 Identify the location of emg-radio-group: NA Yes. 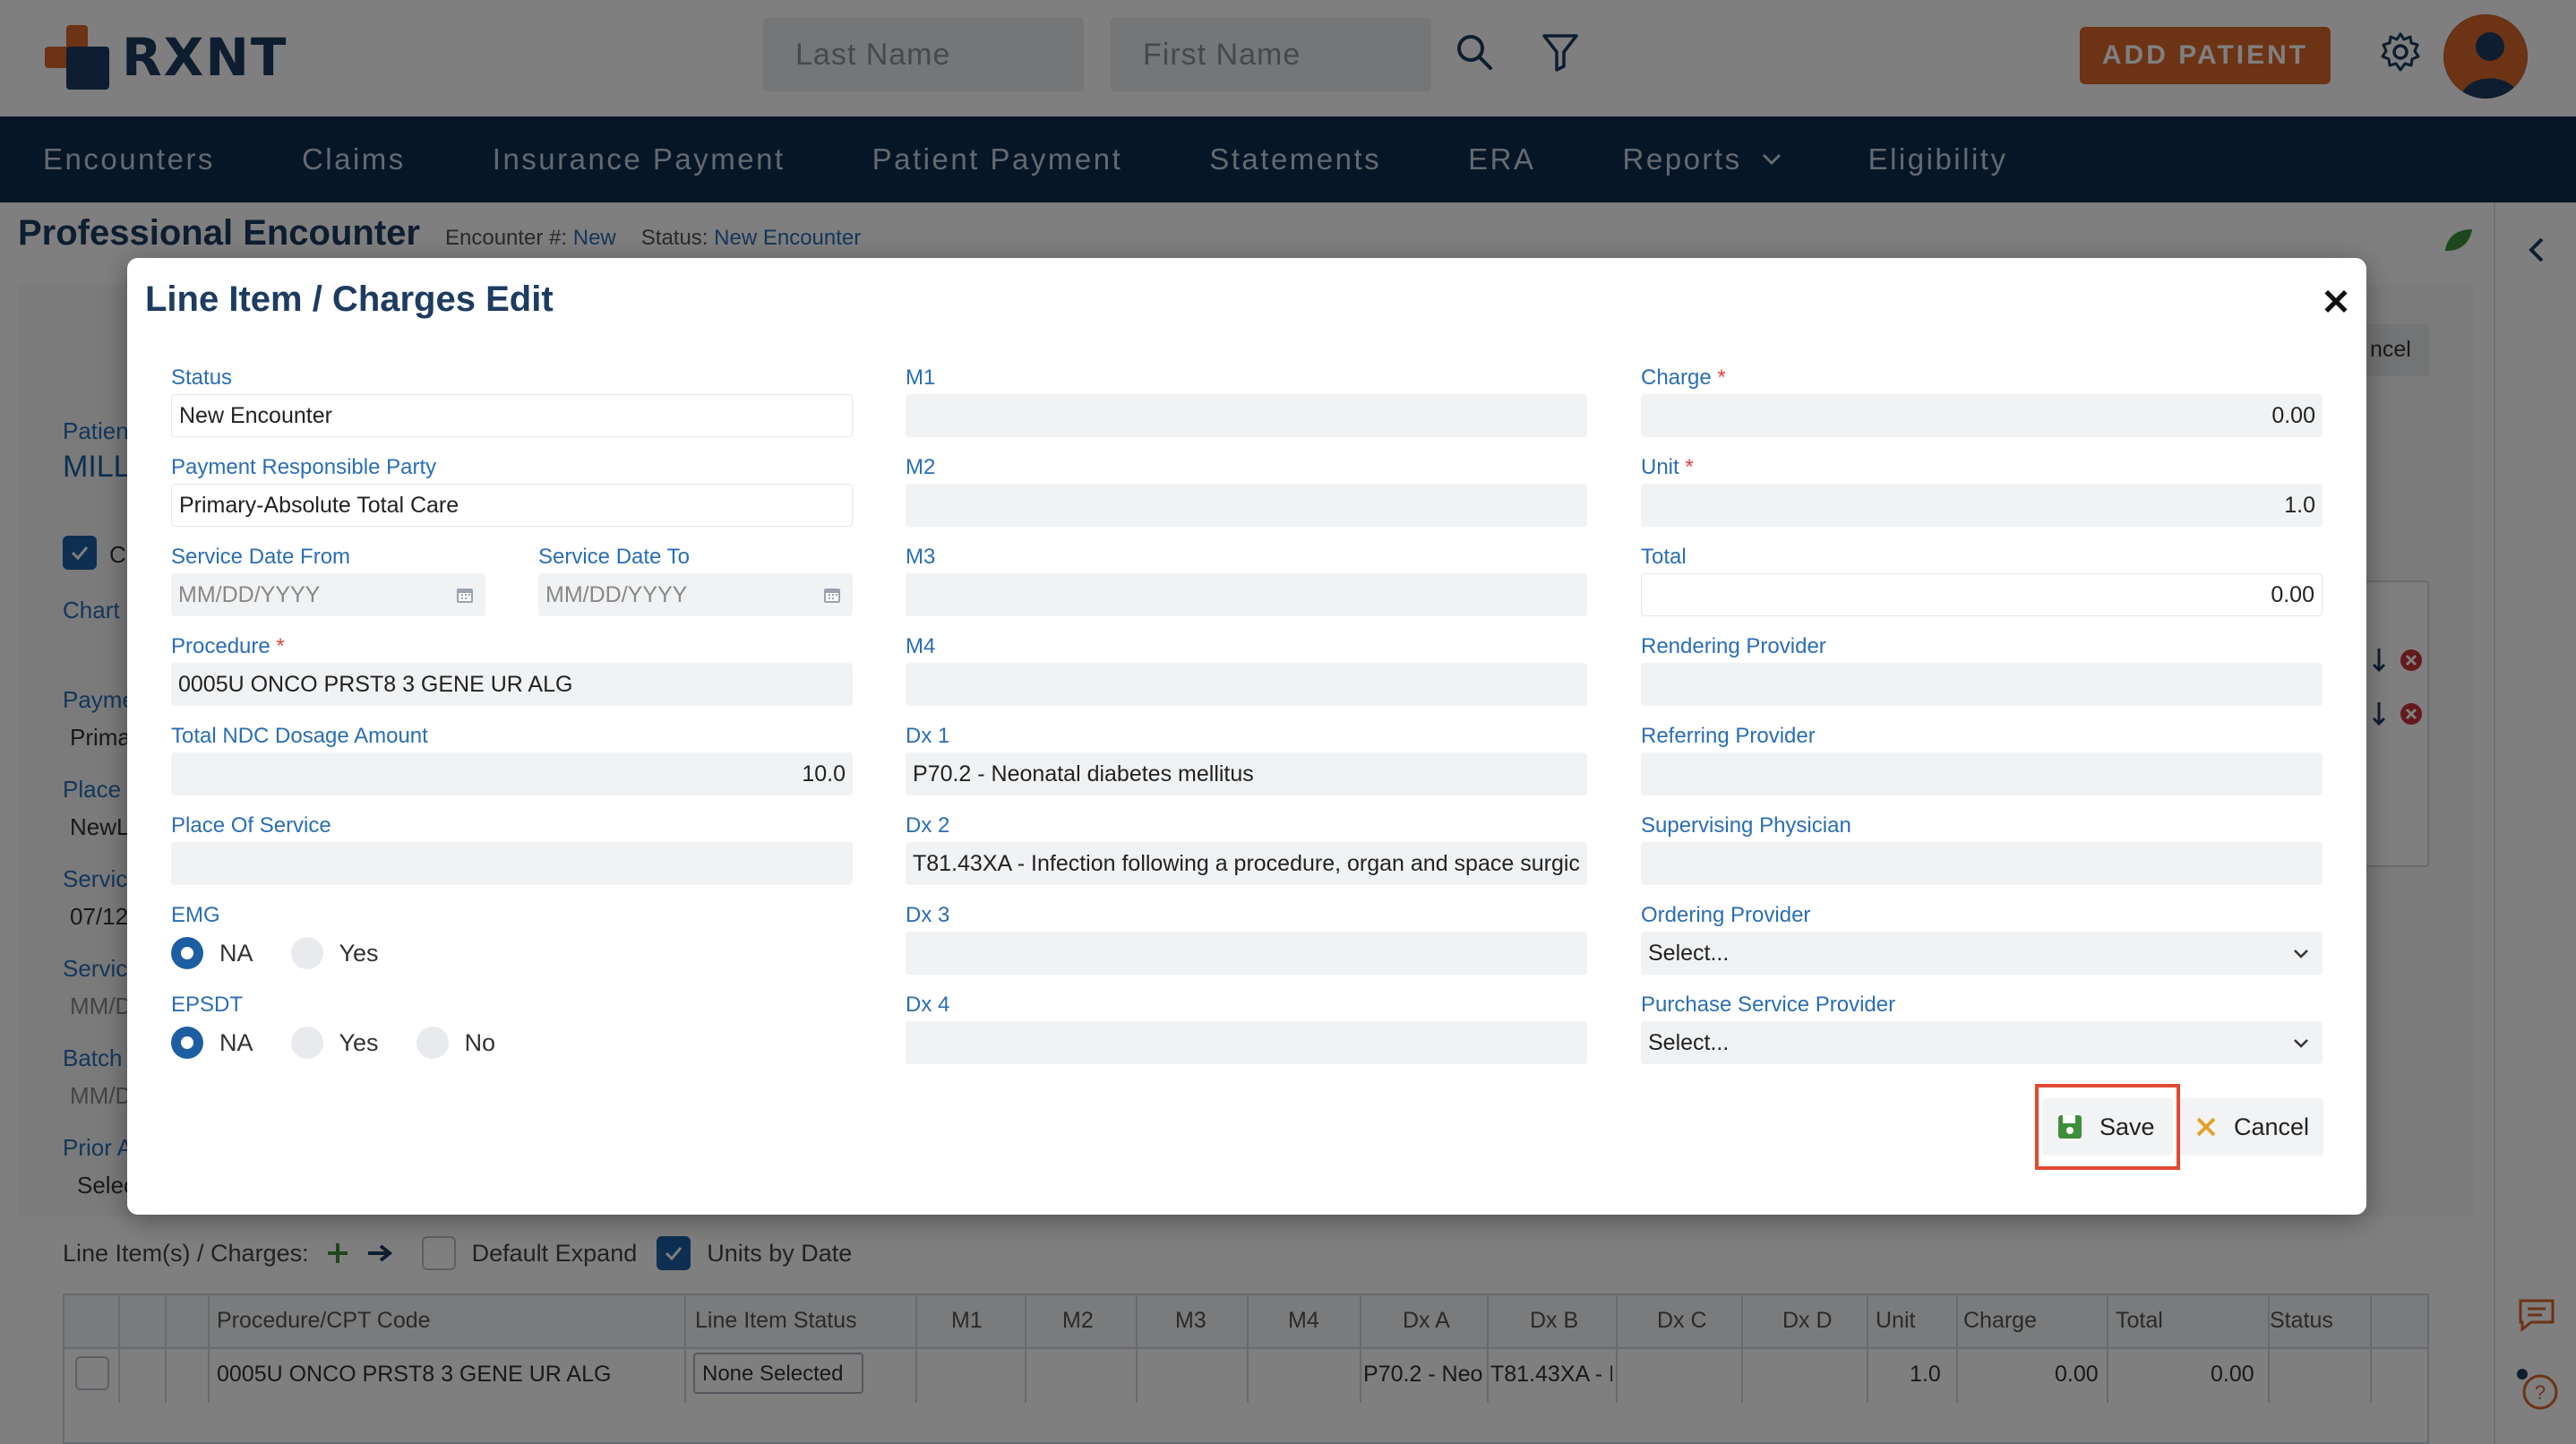
(293, 953).